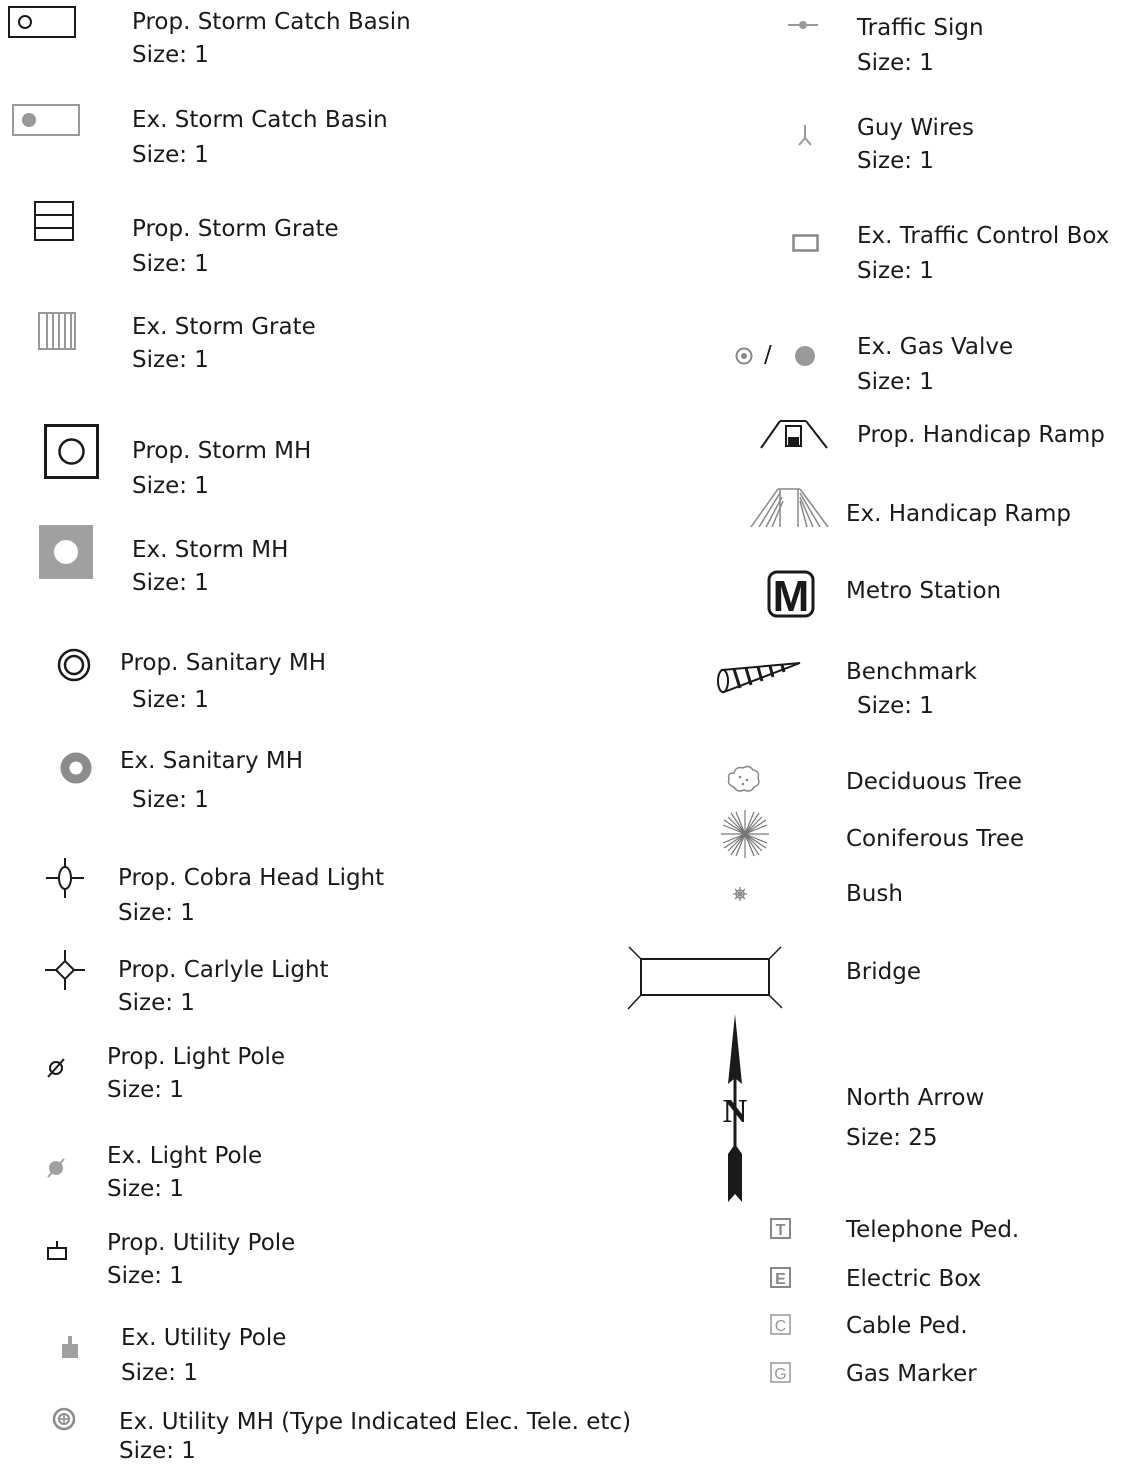  I want to click on metro-station-glyph: M, so click(791, 596).